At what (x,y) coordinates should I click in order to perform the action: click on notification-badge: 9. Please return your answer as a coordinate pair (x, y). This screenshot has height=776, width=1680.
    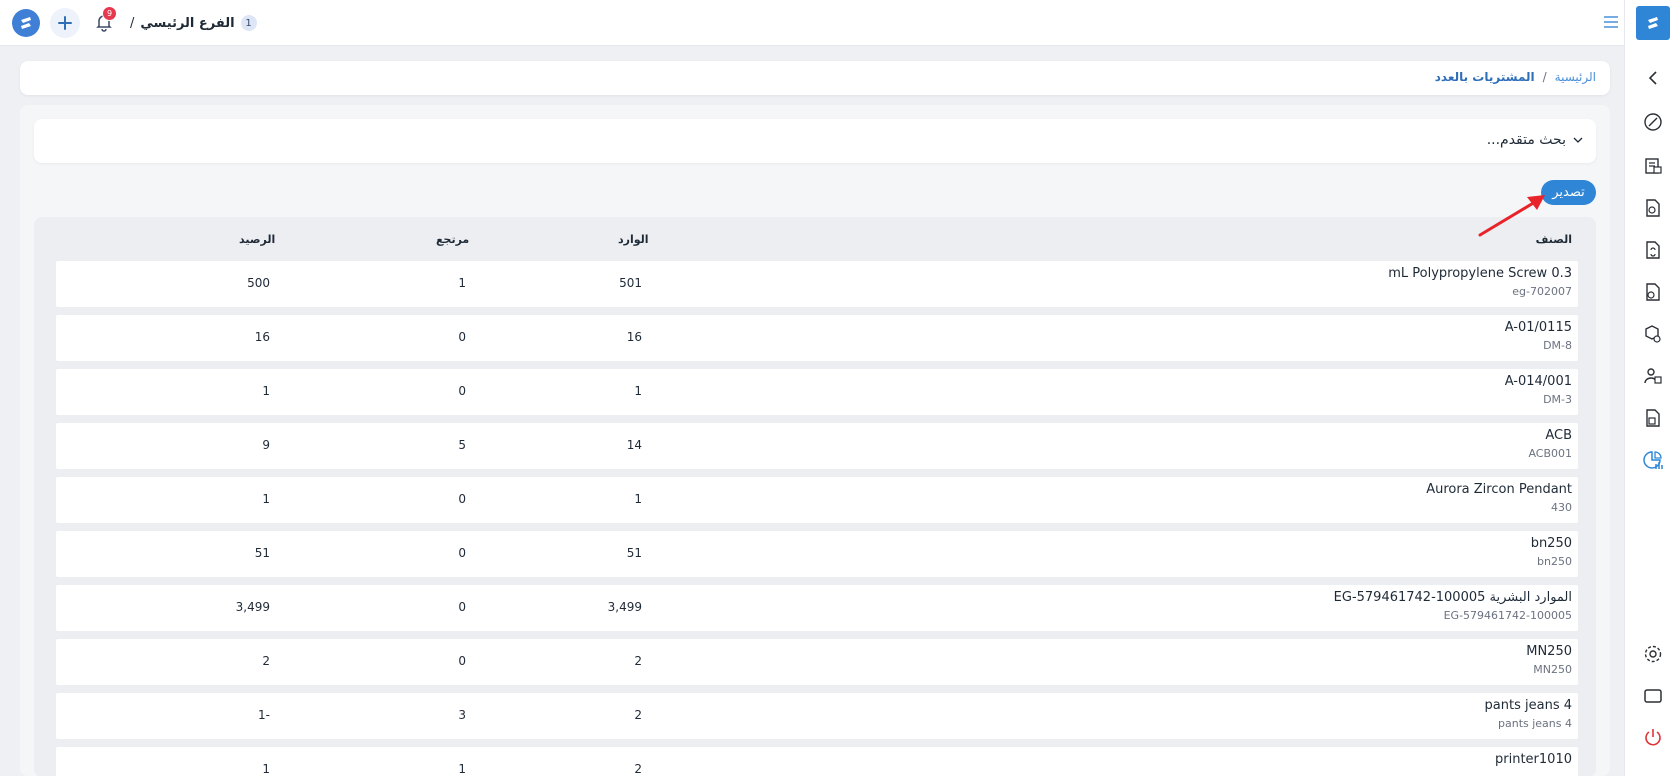
    Looking at the image, I should click on (109, 13).